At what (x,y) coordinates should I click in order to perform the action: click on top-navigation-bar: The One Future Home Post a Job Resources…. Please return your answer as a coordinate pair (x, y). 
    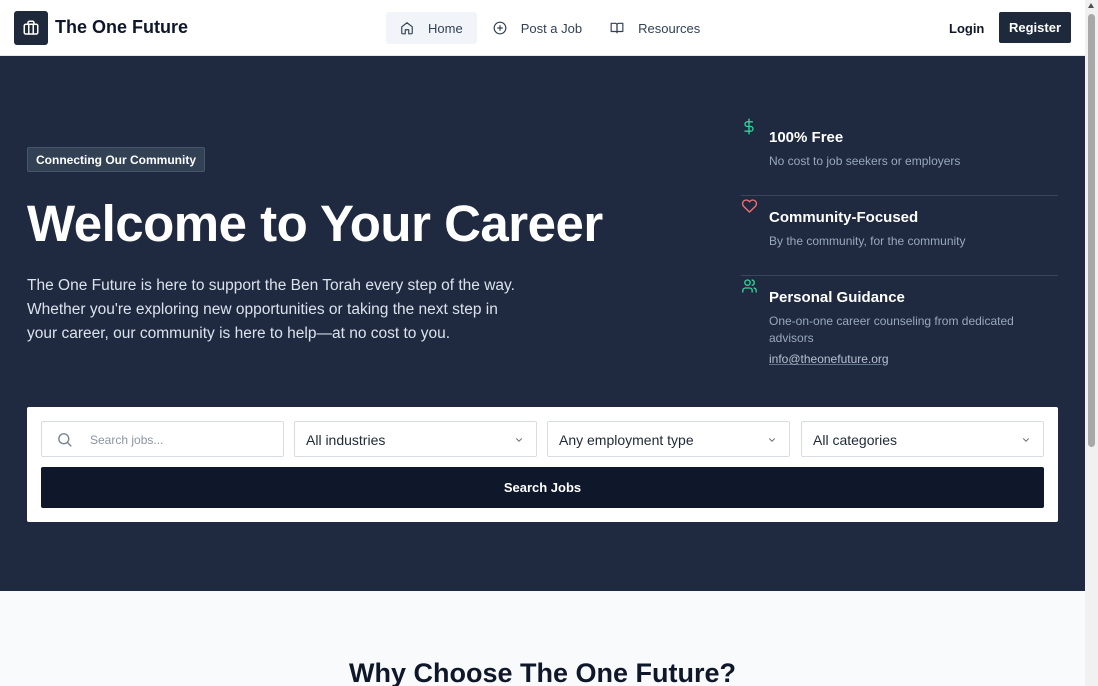
    Looking at the image, I should click on (542, 28).